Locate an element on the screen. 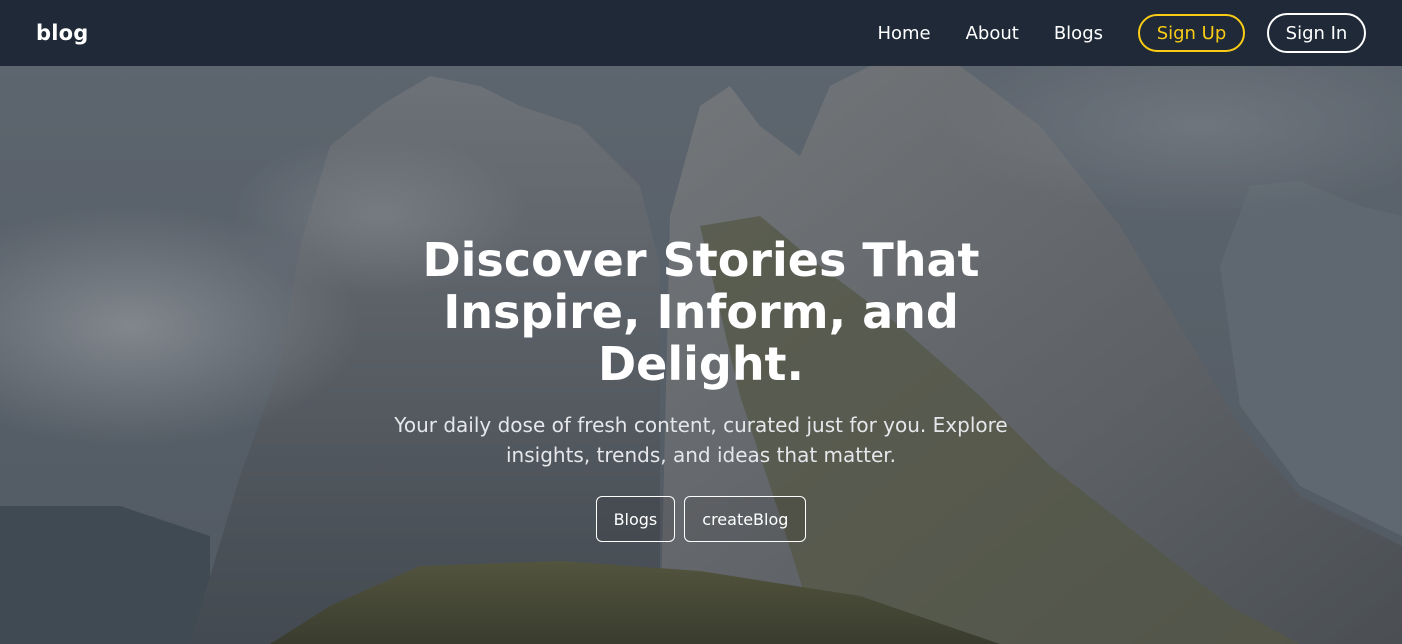 This screenshot has width=1402, height=644. sign-up-button: Sign Up is located at coordinates (1191, 33).